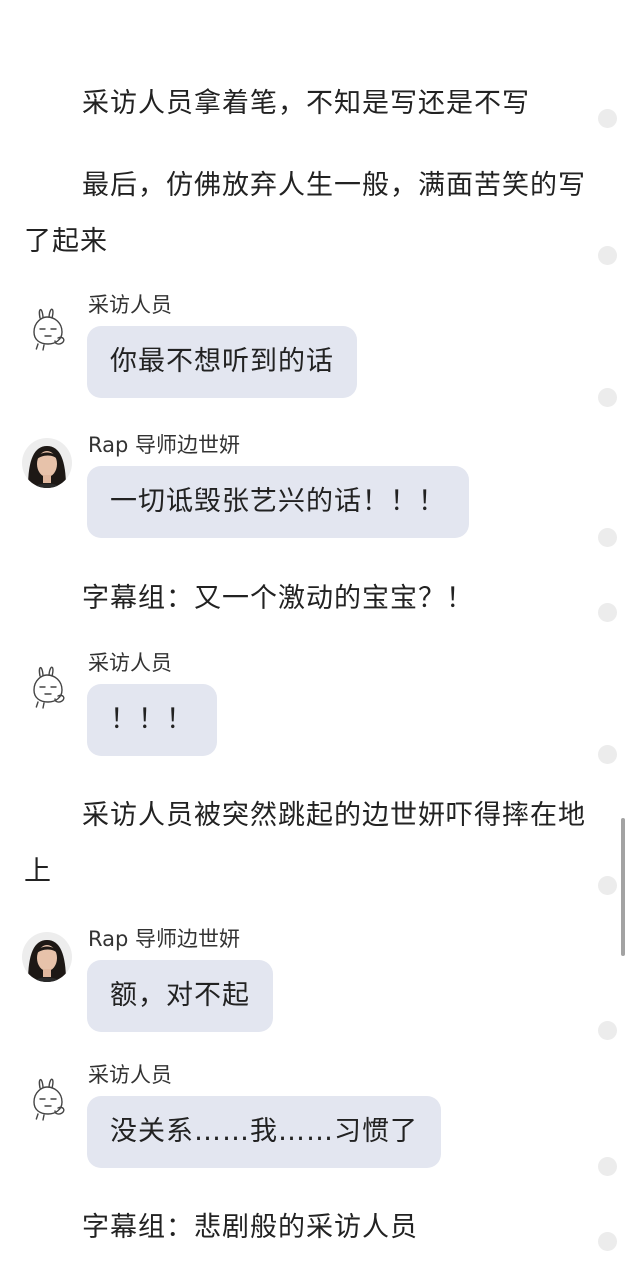 This screenshot has width=630, height=1280. What do you see at coordinates (305, 213) in the screenshot?
I see `paragraph: 最后，仿佛放弃人生一般，满面苦笑的写了起来` at bounding box center [305, 213].